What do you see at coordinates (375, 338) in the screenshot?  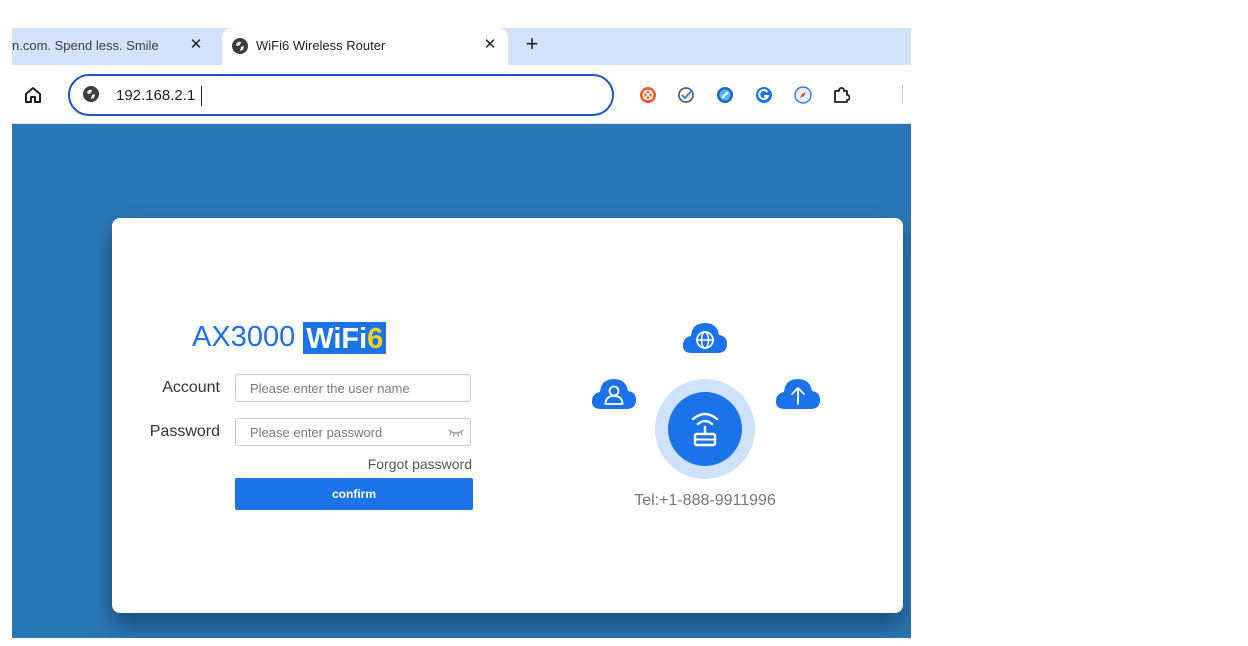 I see `brand-six-text: 6` at bounding box center [375, 338].